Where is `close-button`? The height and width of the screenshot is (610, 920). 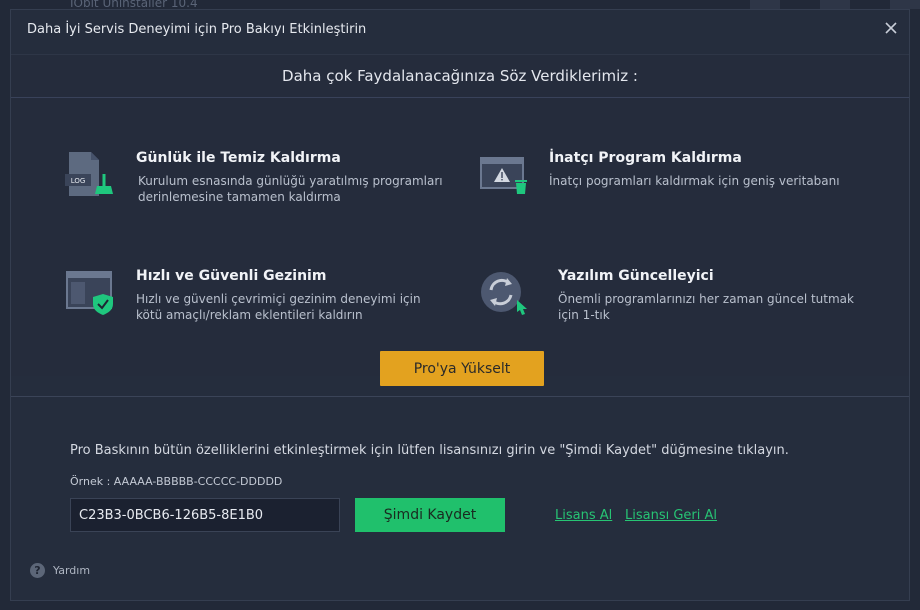
close-button is located at coordinates (891, 28).